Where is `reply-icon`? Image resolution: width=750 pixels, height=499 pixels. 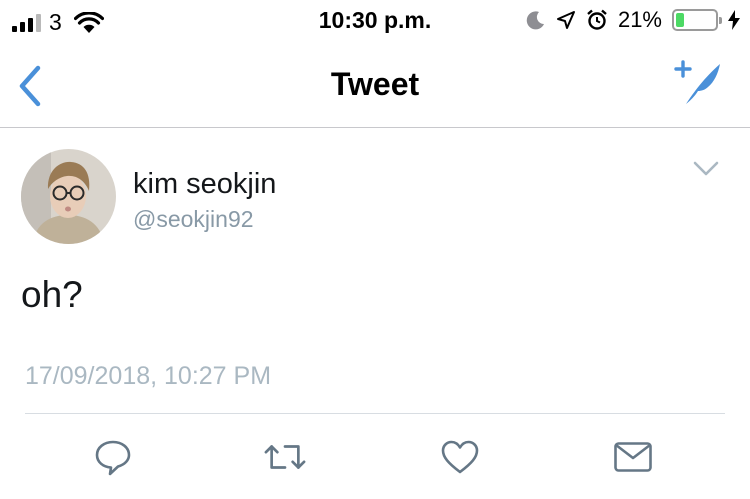
reply-icon is located at coordinates (113, 458).